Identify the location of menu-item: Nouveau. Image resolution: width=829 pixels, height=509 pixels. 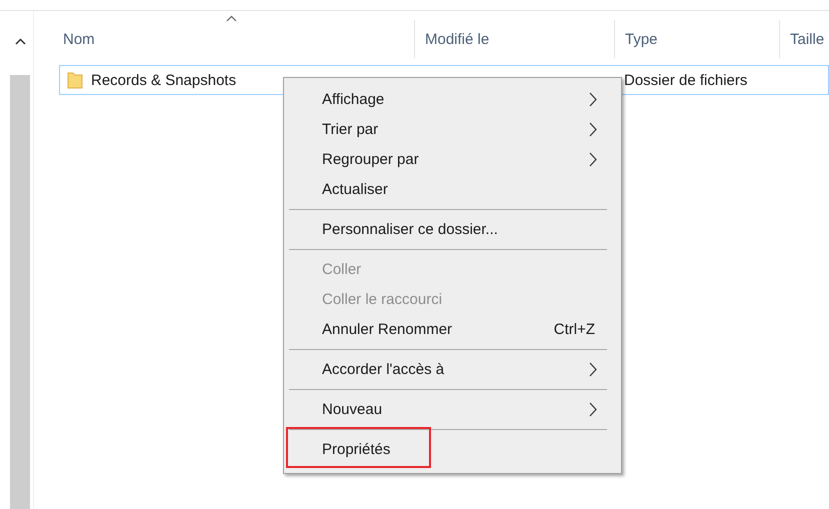
(452, 409).